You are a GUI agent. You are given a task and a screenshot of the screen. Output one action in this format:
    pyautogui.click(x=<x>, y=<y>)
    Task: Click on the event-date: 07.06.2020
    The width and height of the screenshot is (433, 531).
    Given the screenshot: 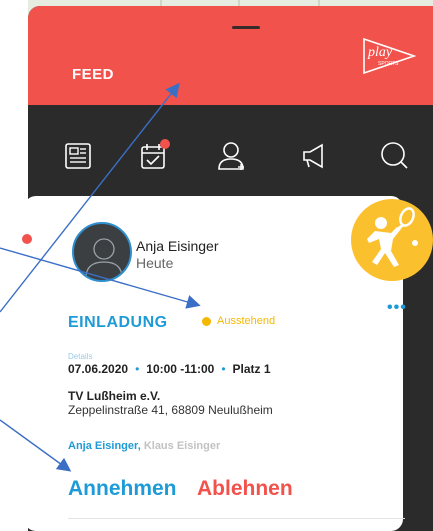 What is the action you would take?
    pyautogui.click(x=98, y=369)
    